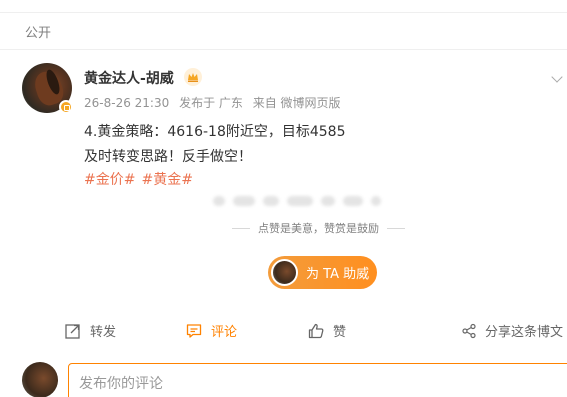  I want to click on chevron-down-icon, so click(557, 77).